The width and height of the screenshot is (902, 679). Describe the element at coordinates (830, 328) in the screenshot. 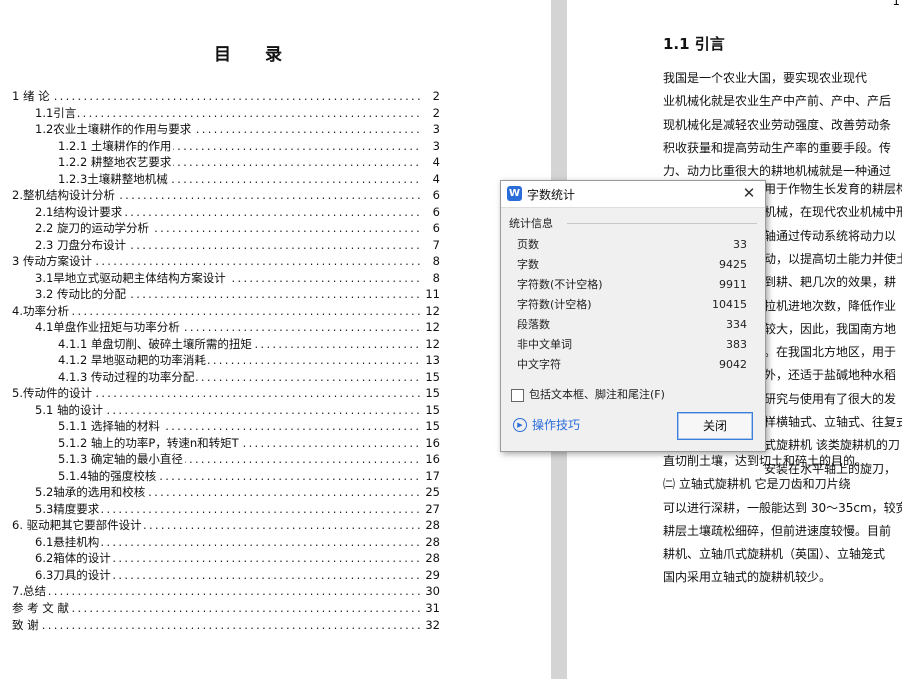

I see `body-text-line-partial: 较大，因此，我国南方地` at that location.